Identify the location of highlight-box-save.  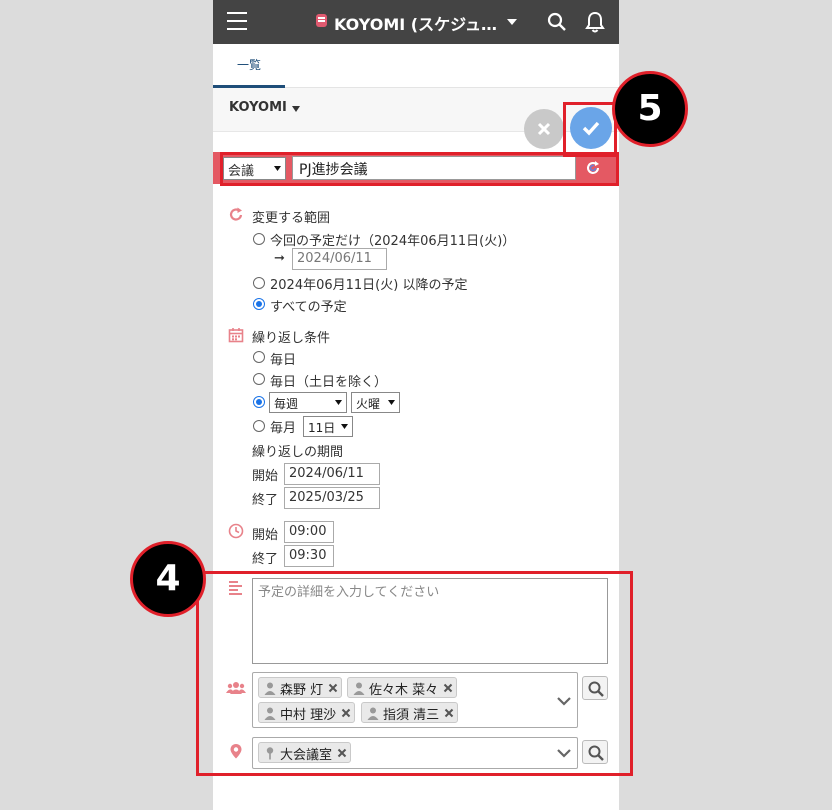
(590, 129).